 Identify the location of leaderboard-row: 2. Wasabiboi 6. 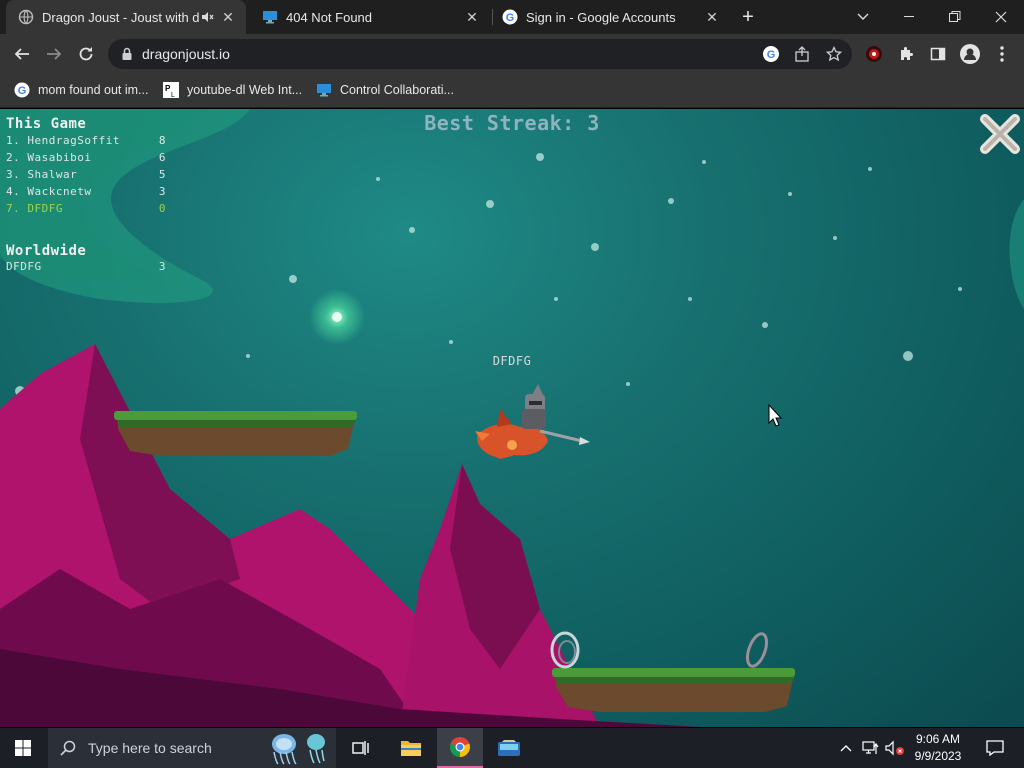
(86, 157).